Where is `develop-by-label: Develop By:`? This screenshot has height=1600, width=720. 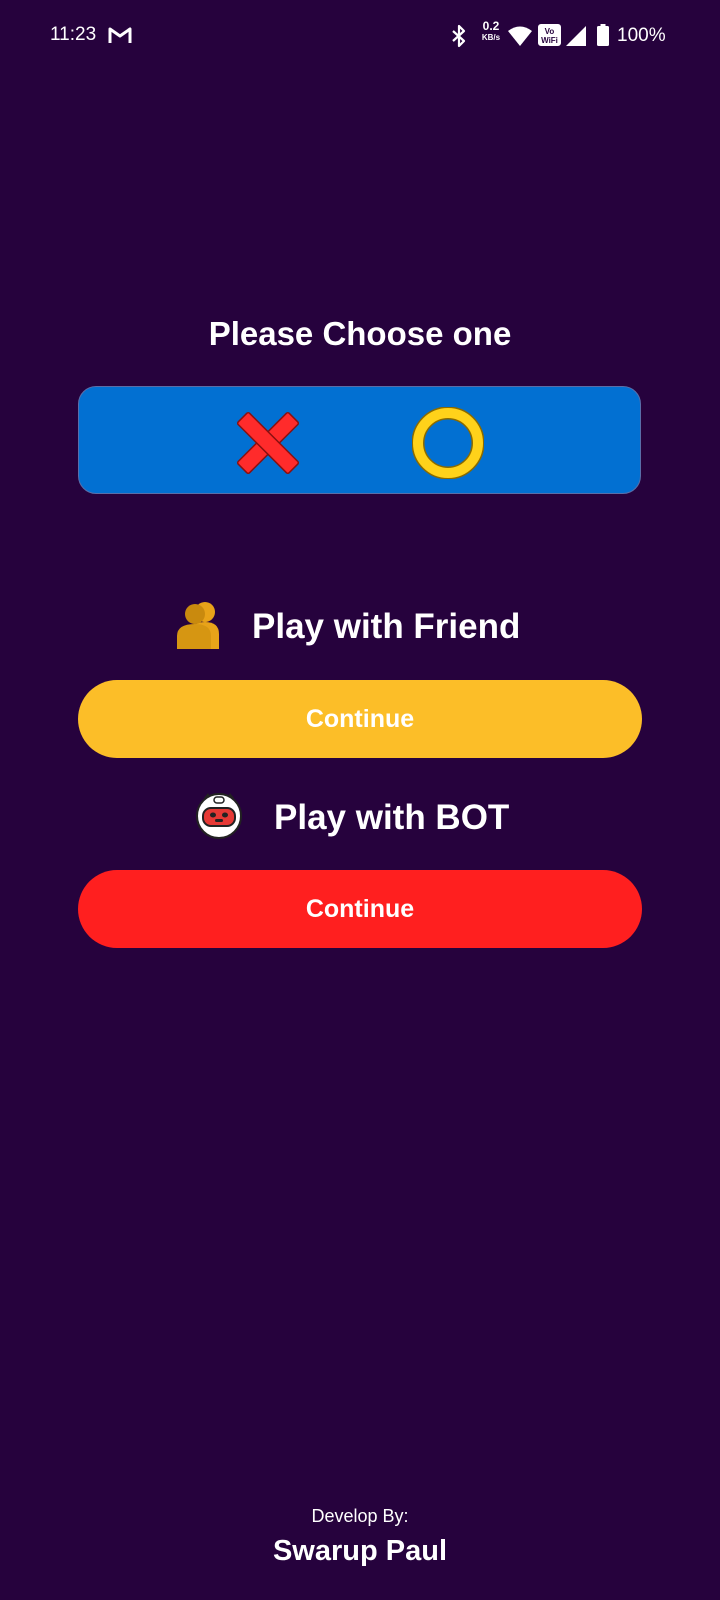
develop-by-label: Develop By: is located at coordinates (360, 1516).